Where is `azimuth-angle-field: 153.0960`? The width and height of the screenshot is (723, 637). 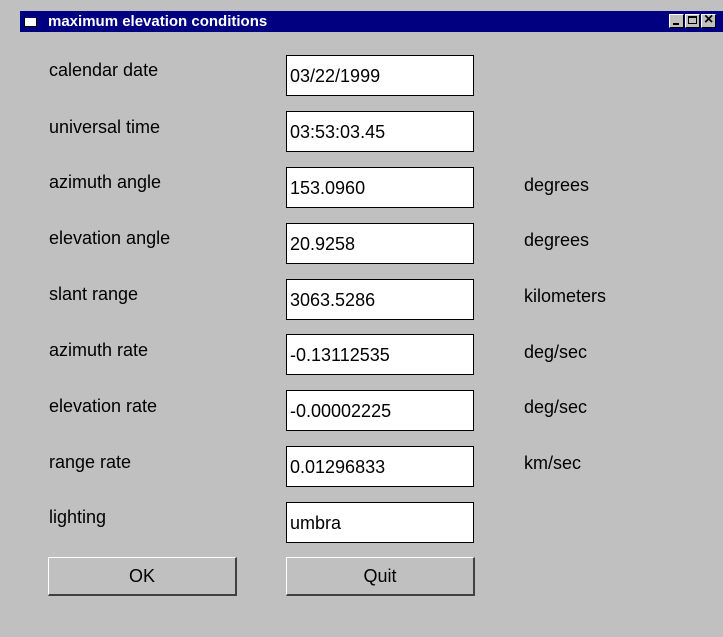 azimuth-angle-field: 153.0960 is located at coordinates (380, 187).